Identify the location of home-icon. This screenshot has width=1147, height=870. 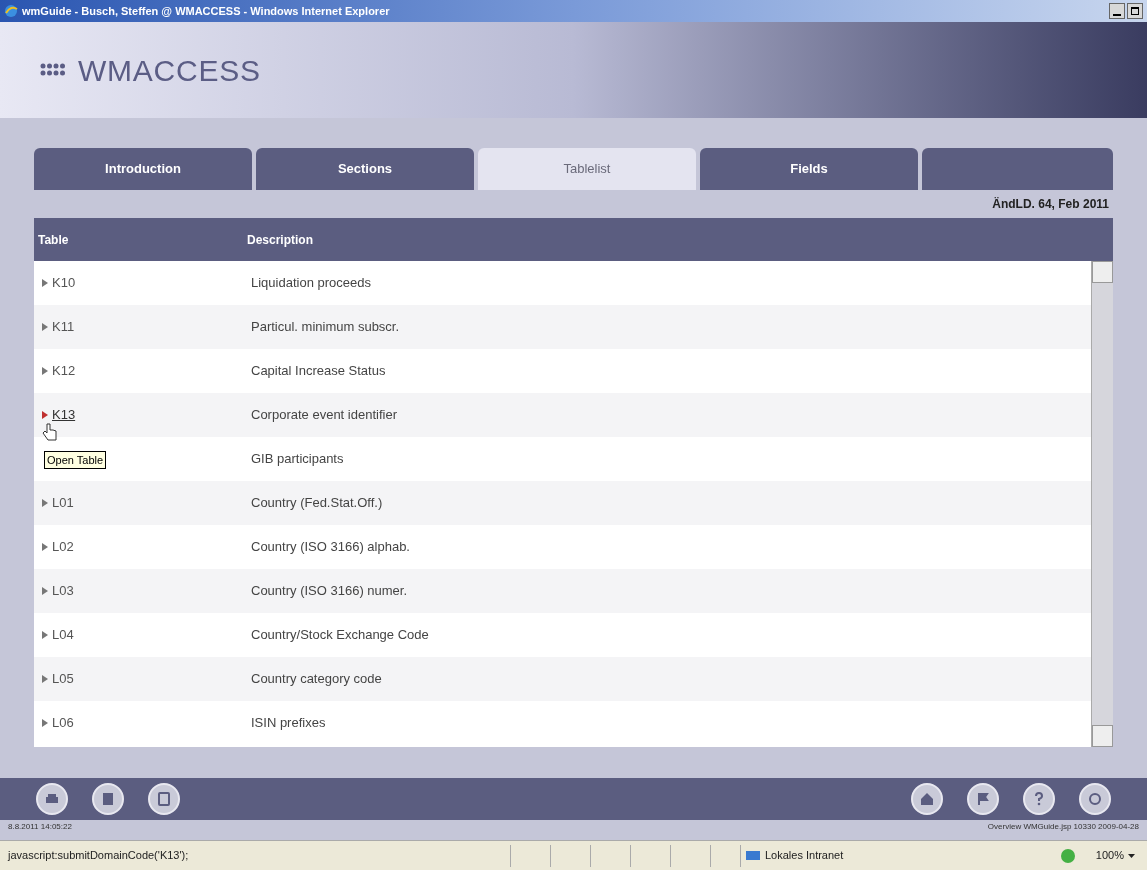
(927, 799).